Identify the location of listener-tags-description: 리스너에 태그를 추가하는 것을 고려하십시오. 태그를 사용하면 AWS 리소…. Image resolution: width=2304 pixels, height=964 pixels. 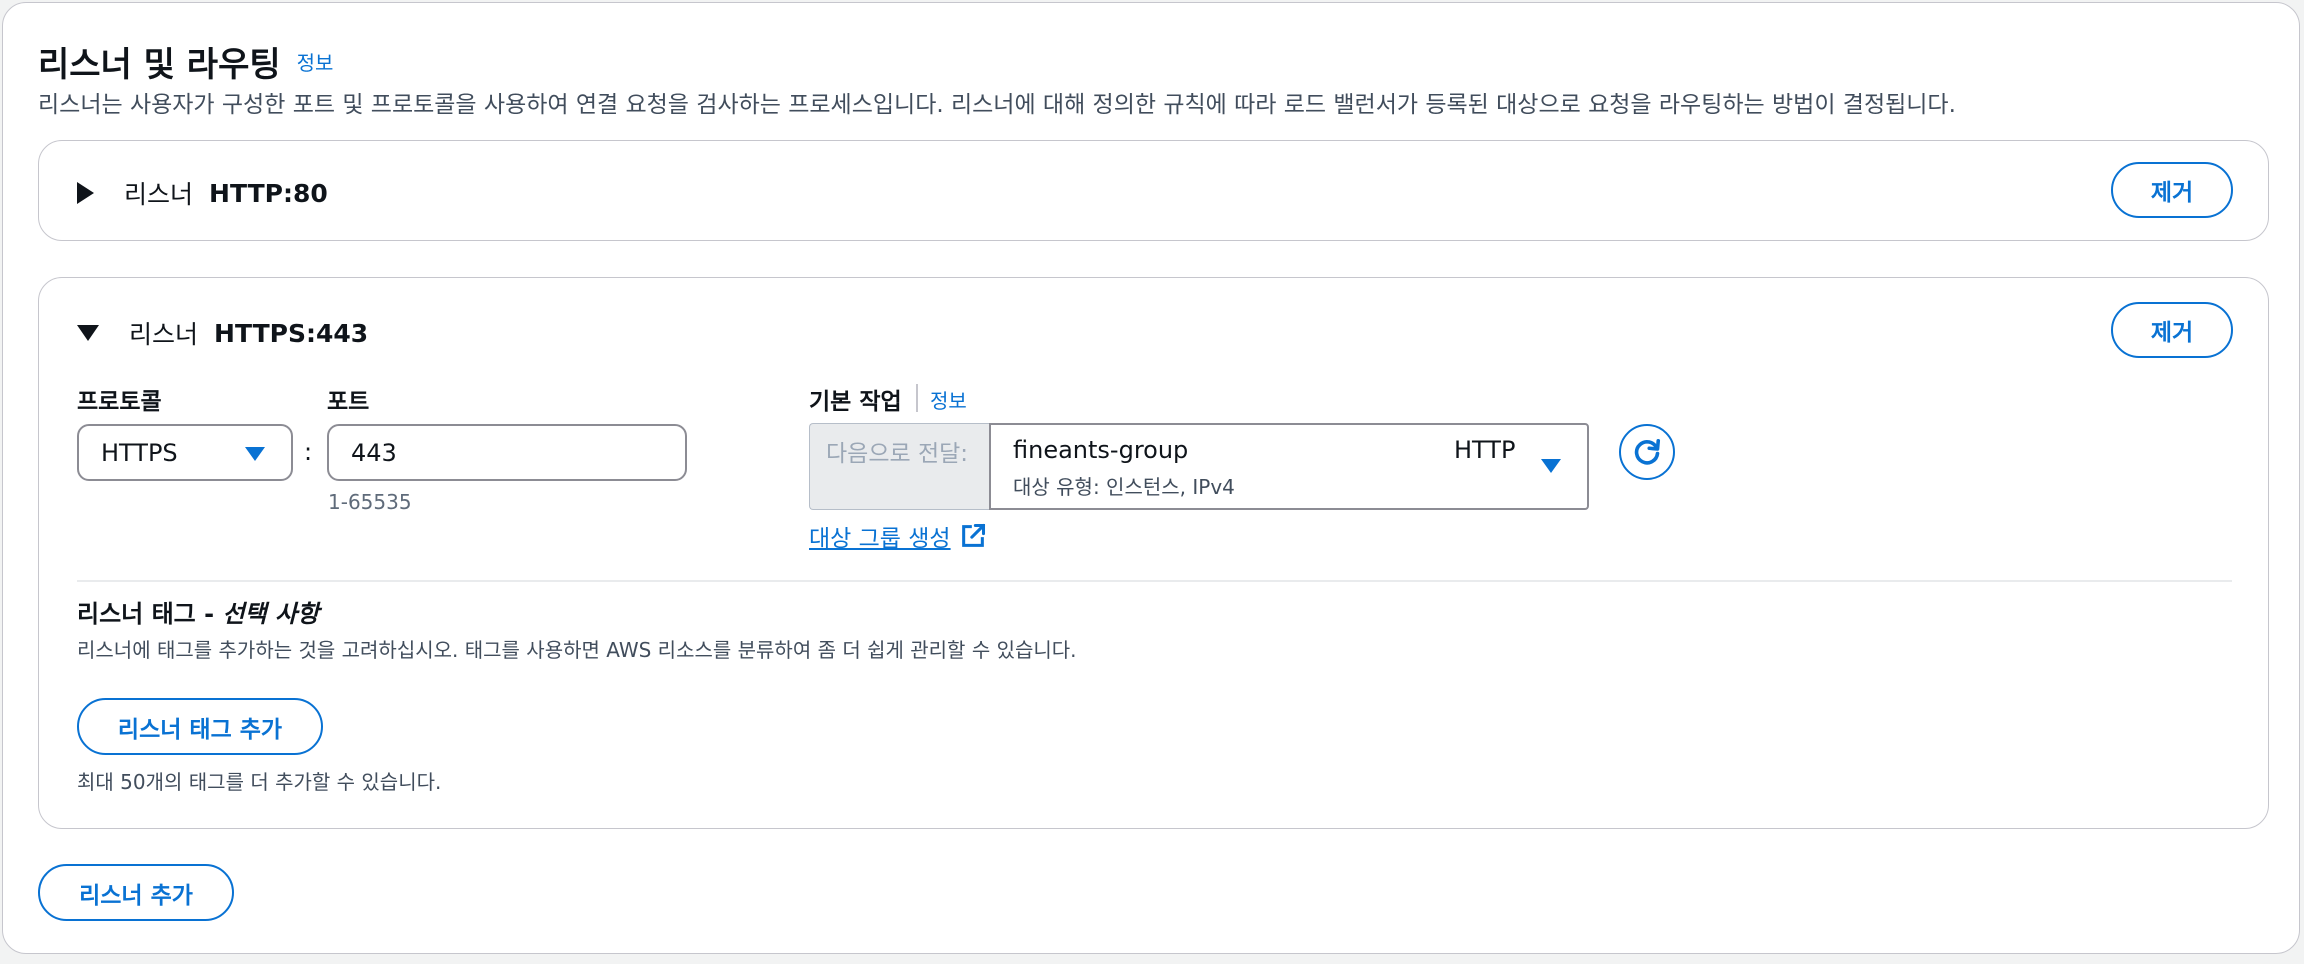
(577, 650).